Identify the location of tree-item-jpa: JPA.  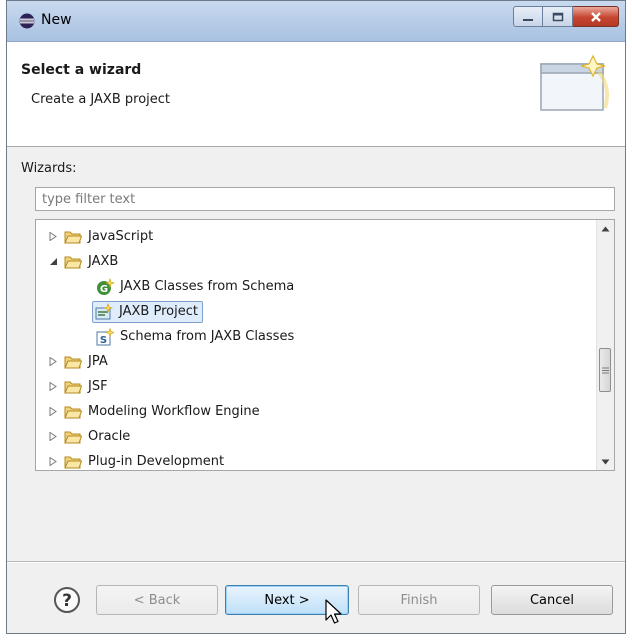
(77, 361).